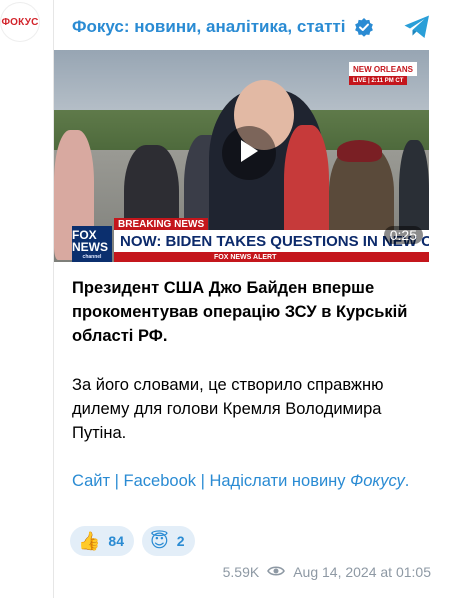  What do you see at coordinates (209, 27) in the screenshot?
I see `channel-name: Фокус: новини, аналітика, статті` at bounding box center [209, 27].